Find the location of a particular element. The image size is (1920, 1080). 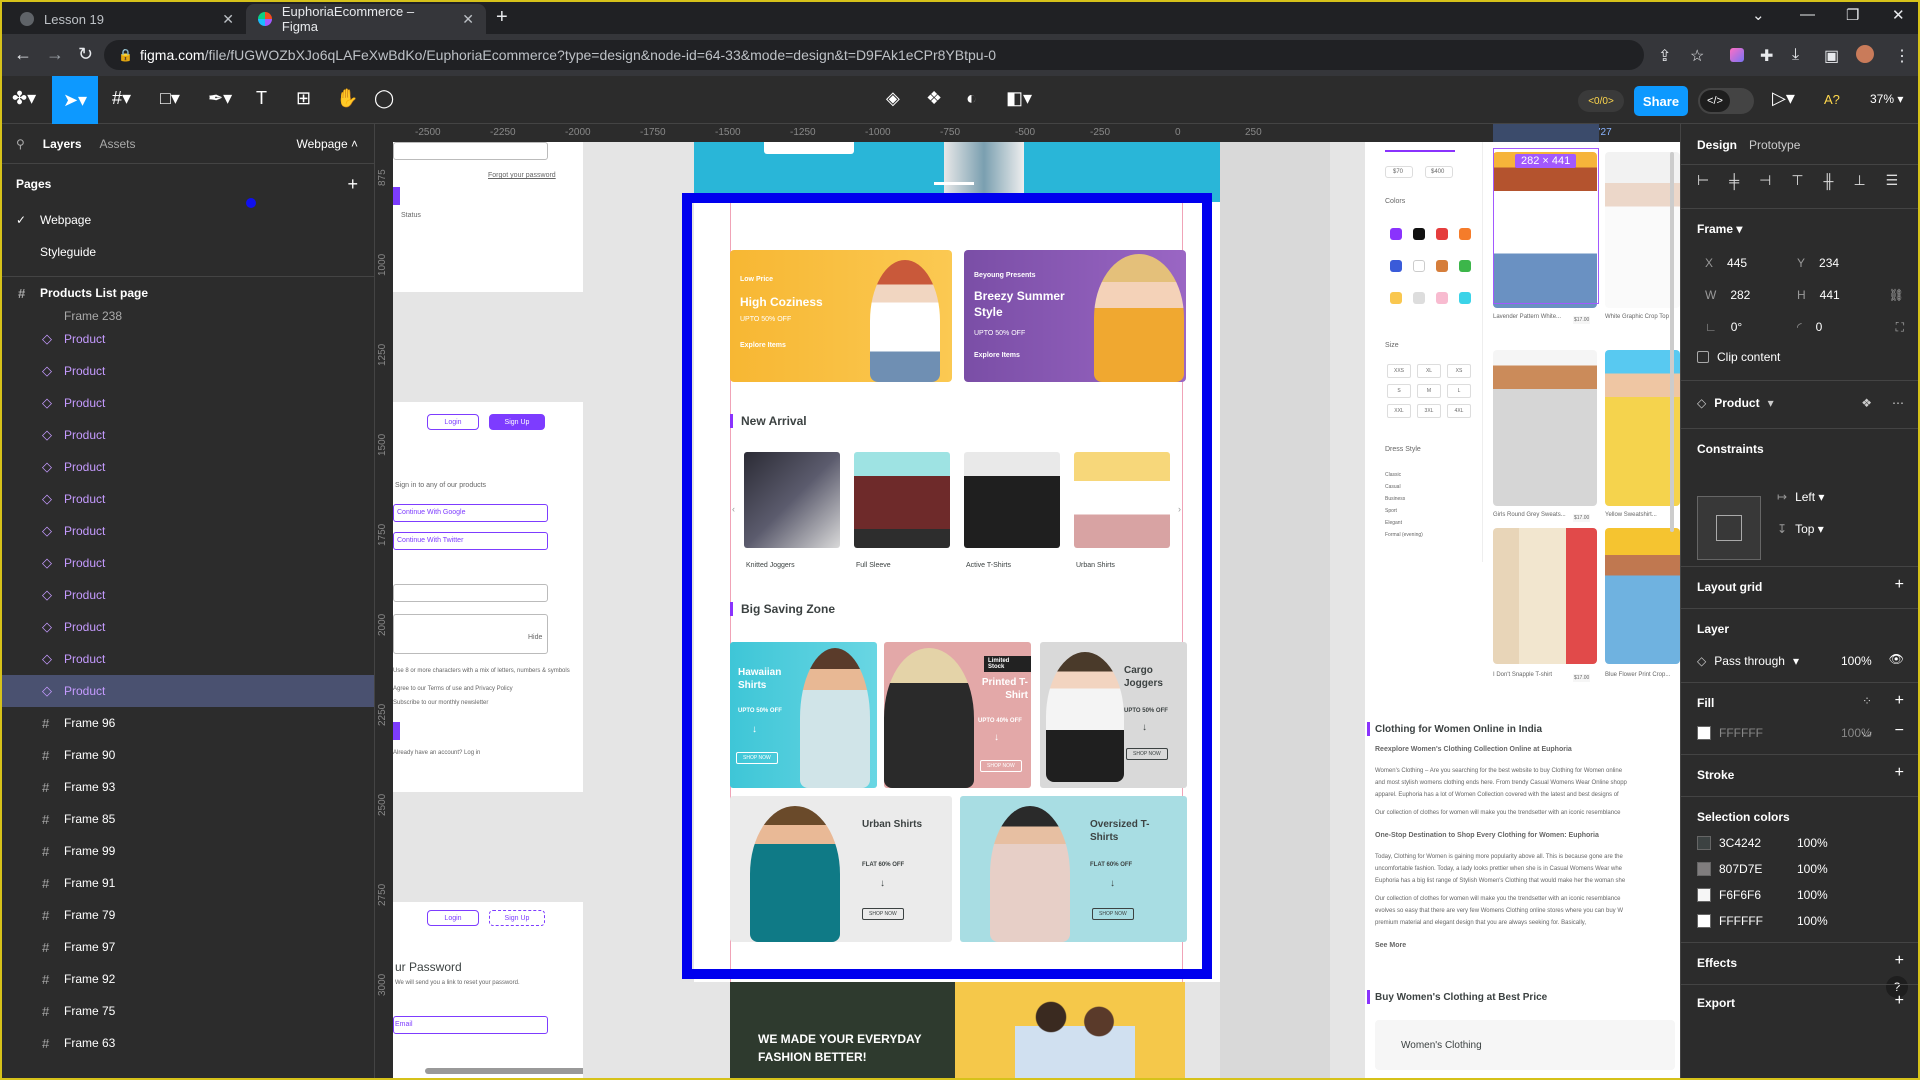

vertical-scrollbar is located at coordinates (1672, 342).